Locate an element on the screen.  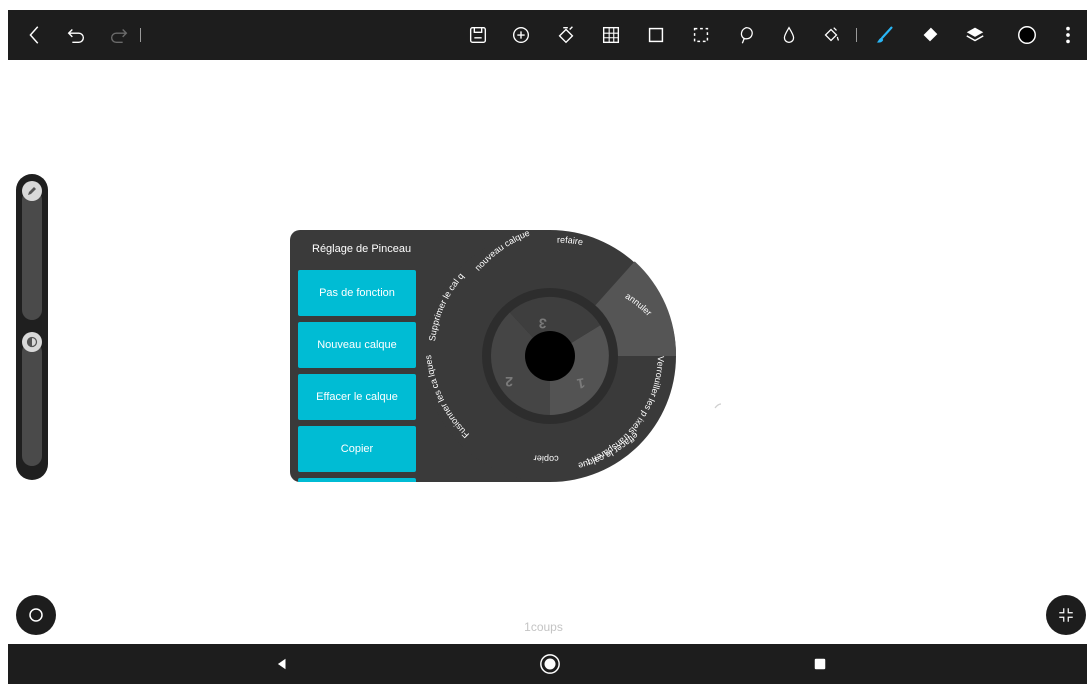
wheel-center is located at coordinates (550, 356).